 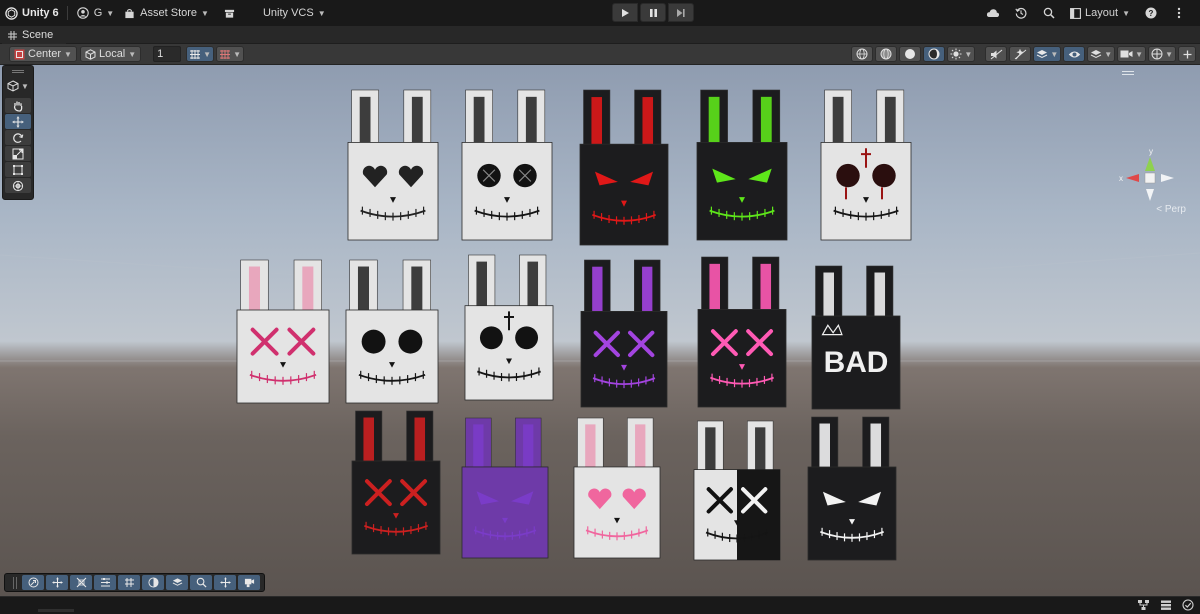 I want to click on pivot-rotation-dropdown: Local ▼, so click(x=110, y=54).